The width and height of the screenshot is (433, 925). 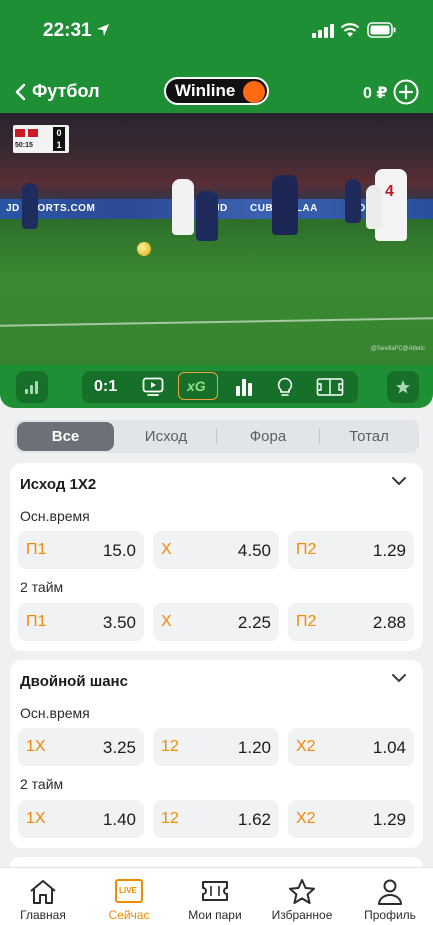 I want to click on odds-value: 15.0, so click(x=119, y=550).